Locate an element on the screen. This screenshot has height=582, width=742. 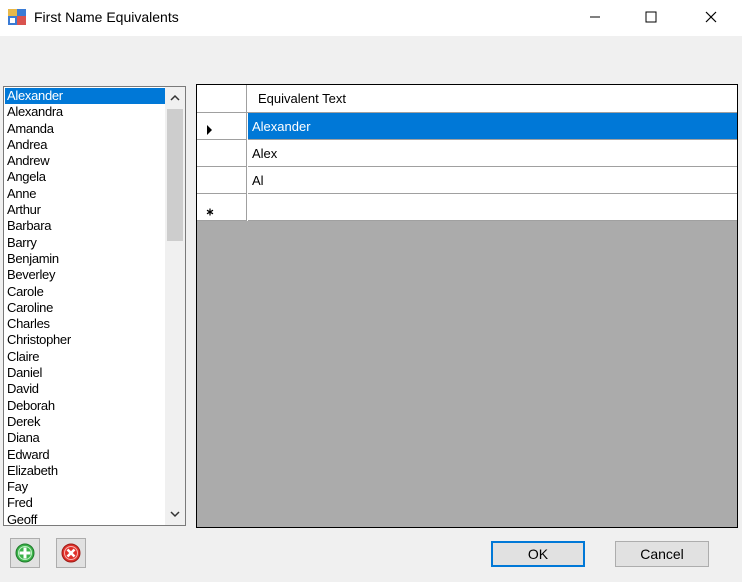
list-item: Fred is located at coordinates (86, 503).